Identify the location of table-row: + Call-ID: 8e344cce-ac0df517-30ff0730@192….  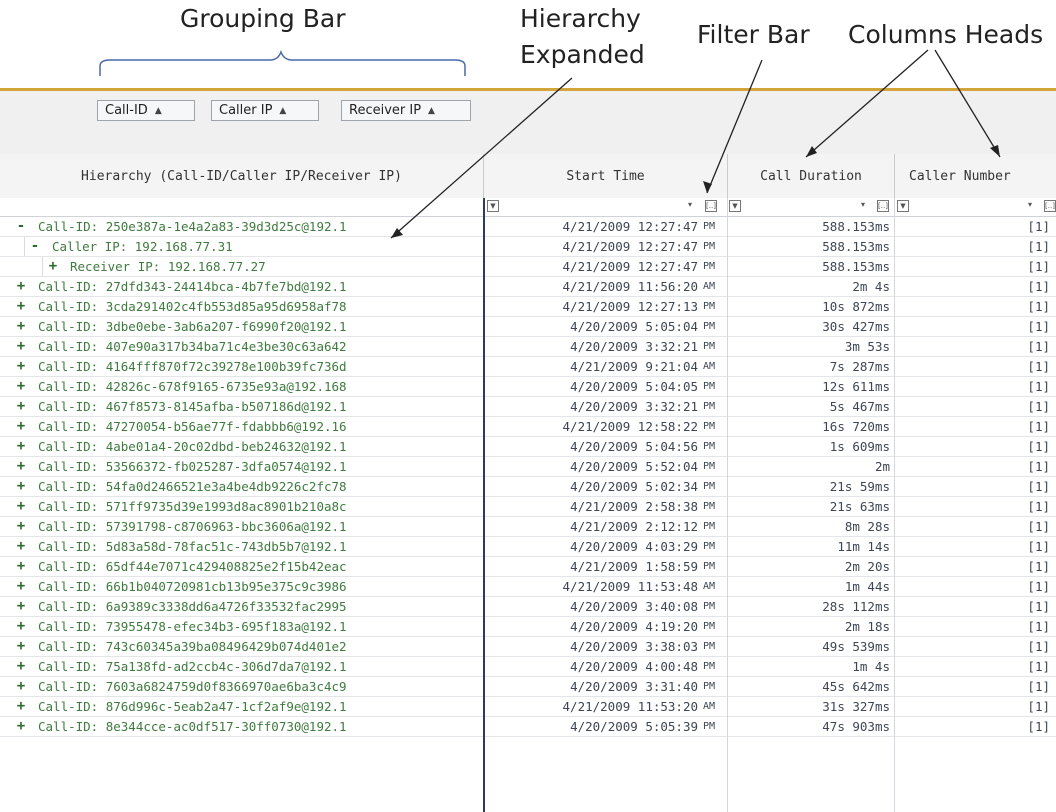
(528, 727).